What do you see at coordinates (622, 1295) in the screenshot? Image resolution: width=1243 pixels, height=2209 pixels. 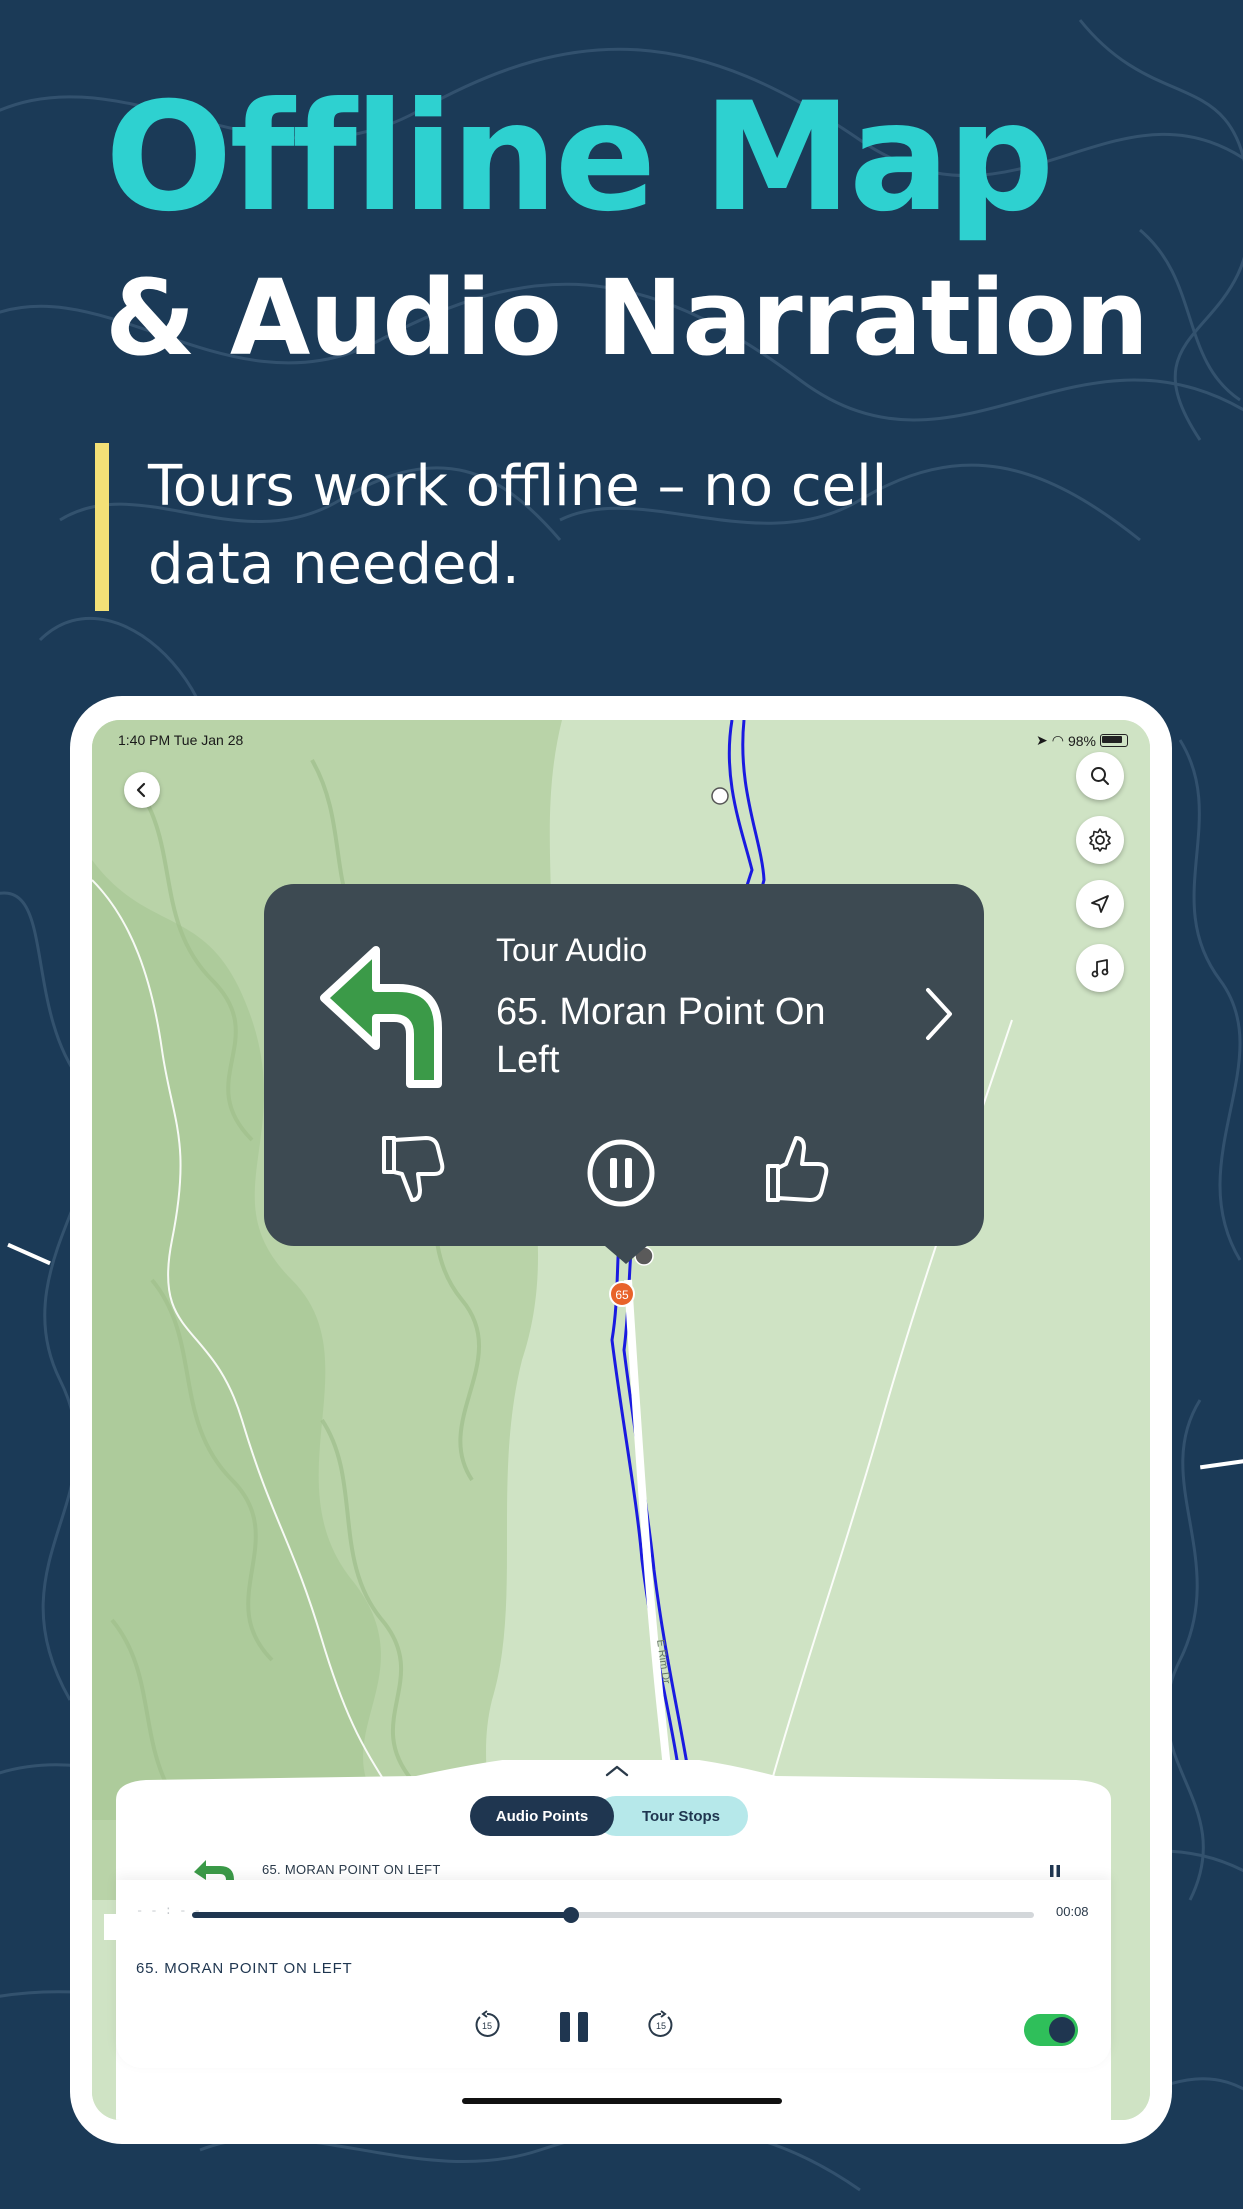 I see `stop-marker-label: 65` at bounding box center [622, 1295].